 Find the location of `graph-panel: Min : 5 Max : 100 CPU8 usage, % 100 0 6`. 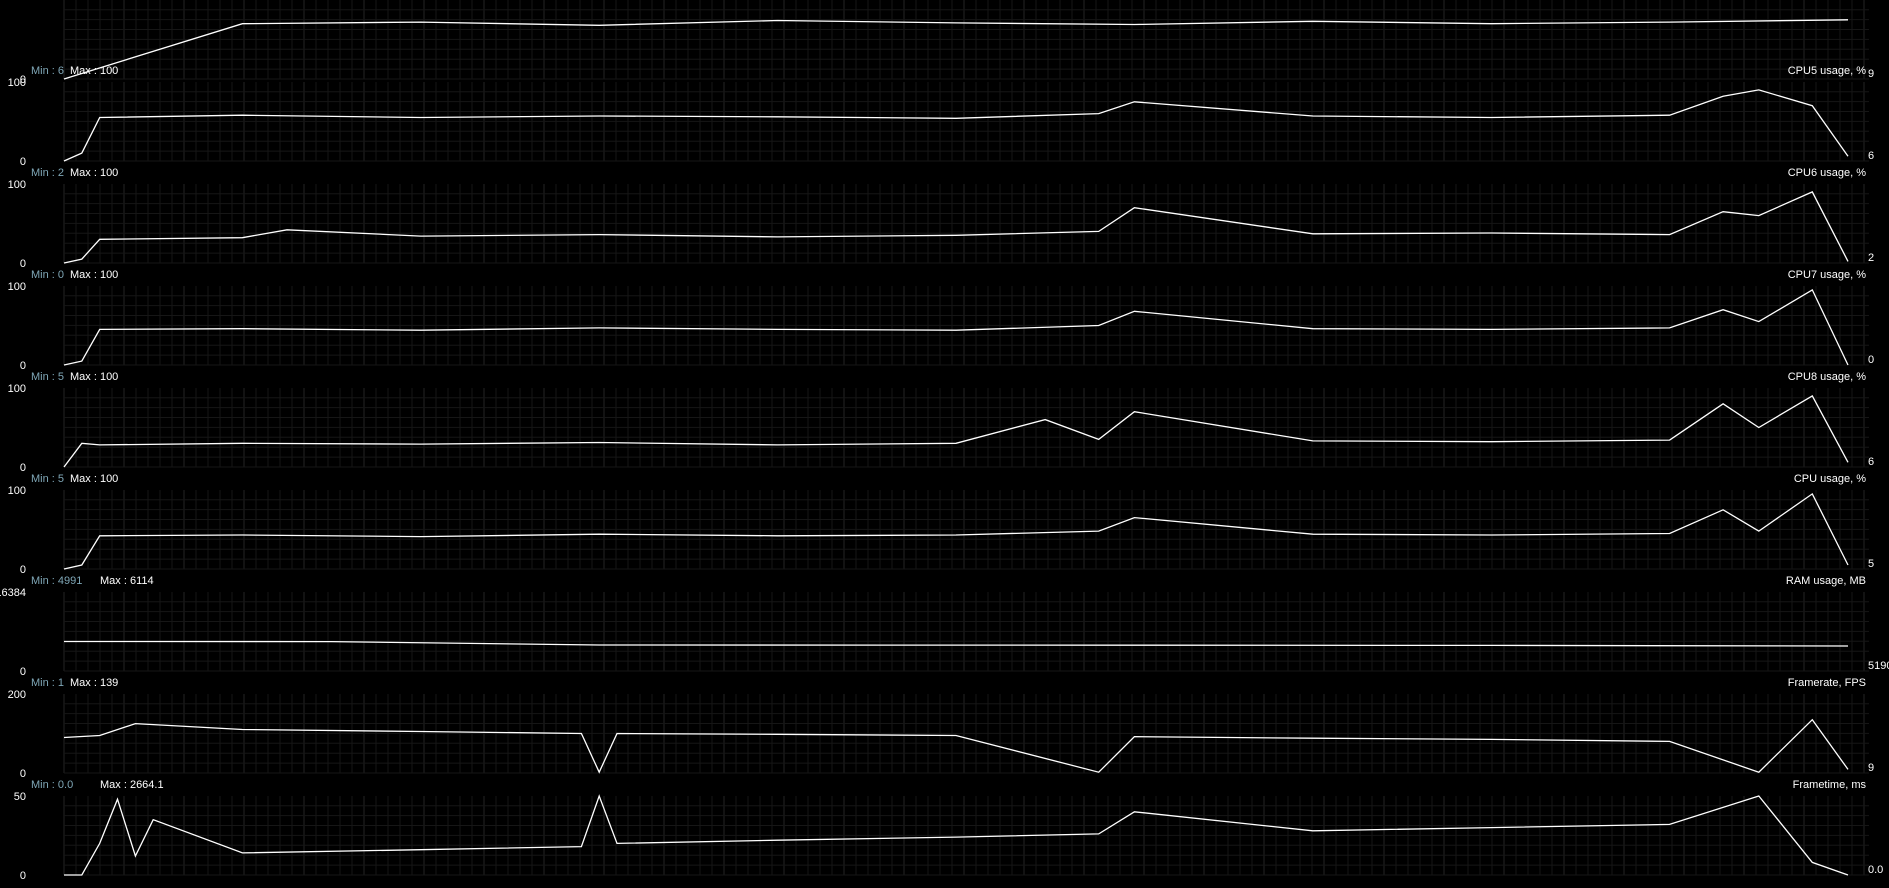

graph-panel: Min : 5 Max : 100 CPU8 usage, % 100 0 6 is located at coordinates (941, 422).